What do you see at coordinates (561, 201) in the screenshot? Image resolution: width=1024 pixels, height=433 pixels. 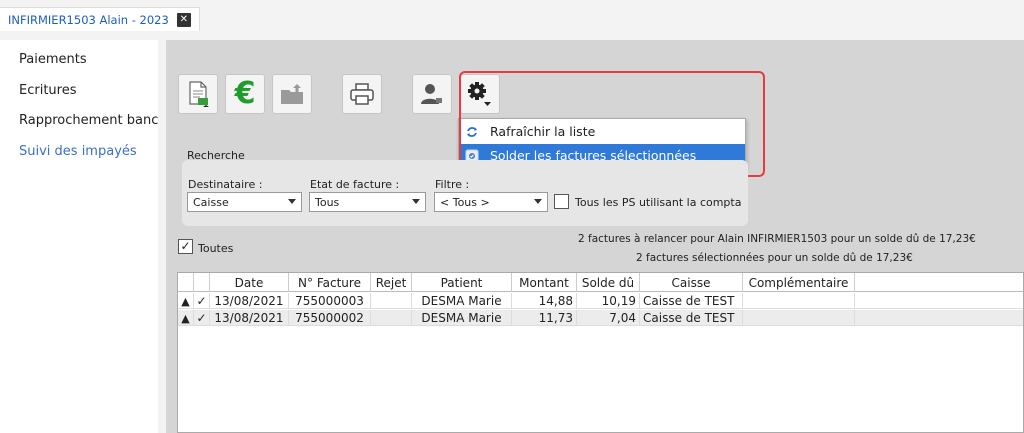 I see `tous-ps-checkbox` at bounding box center [561, 201].